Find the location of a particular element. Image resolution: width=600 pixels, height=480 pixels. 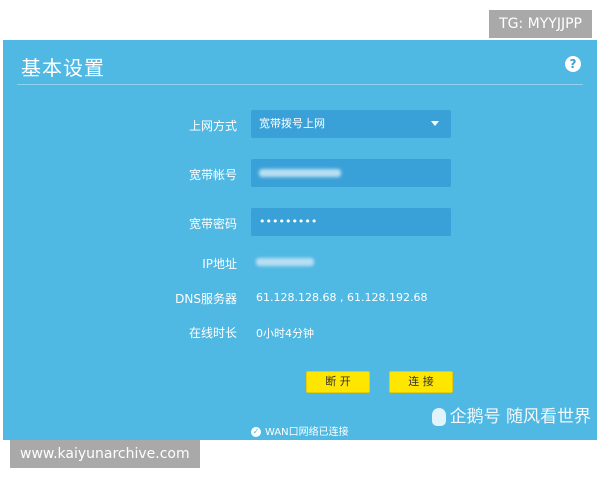

title-divider is located at coordinates (300, 84).